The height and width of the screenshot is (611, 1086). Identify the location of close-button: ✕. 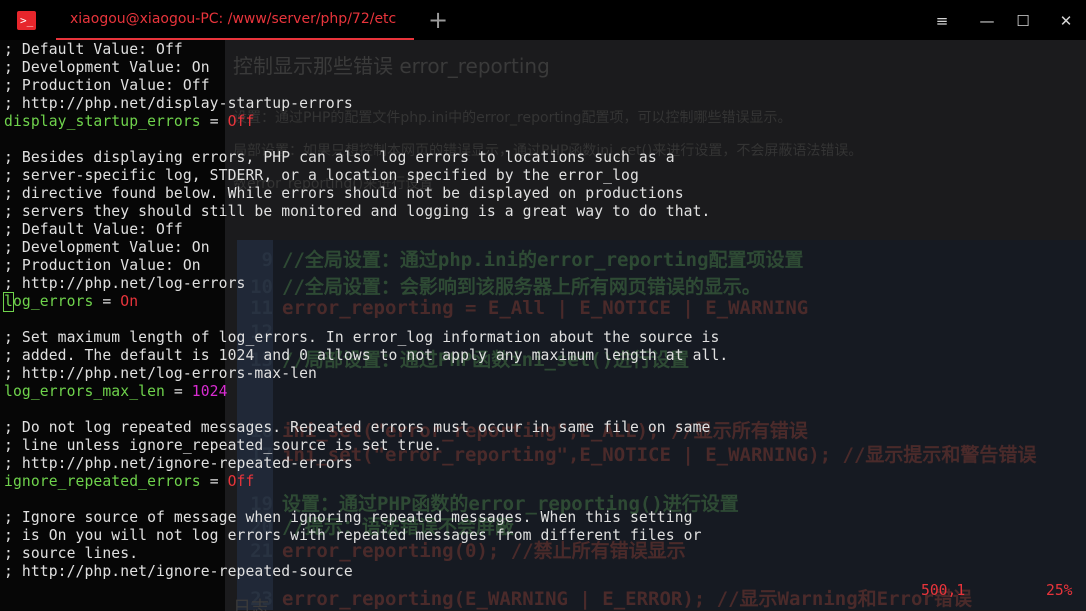
(1066, 21).